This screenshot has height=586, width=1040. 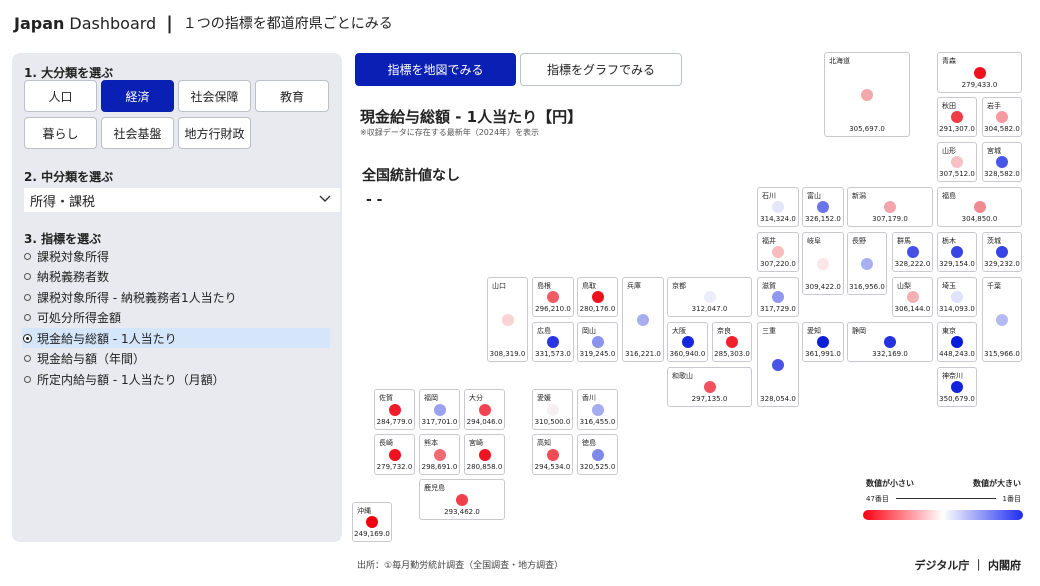 What do you see at coordinates (325, 200) in the screenshot?
I see `chevron-down-icon` at bounding box center [325, 200].